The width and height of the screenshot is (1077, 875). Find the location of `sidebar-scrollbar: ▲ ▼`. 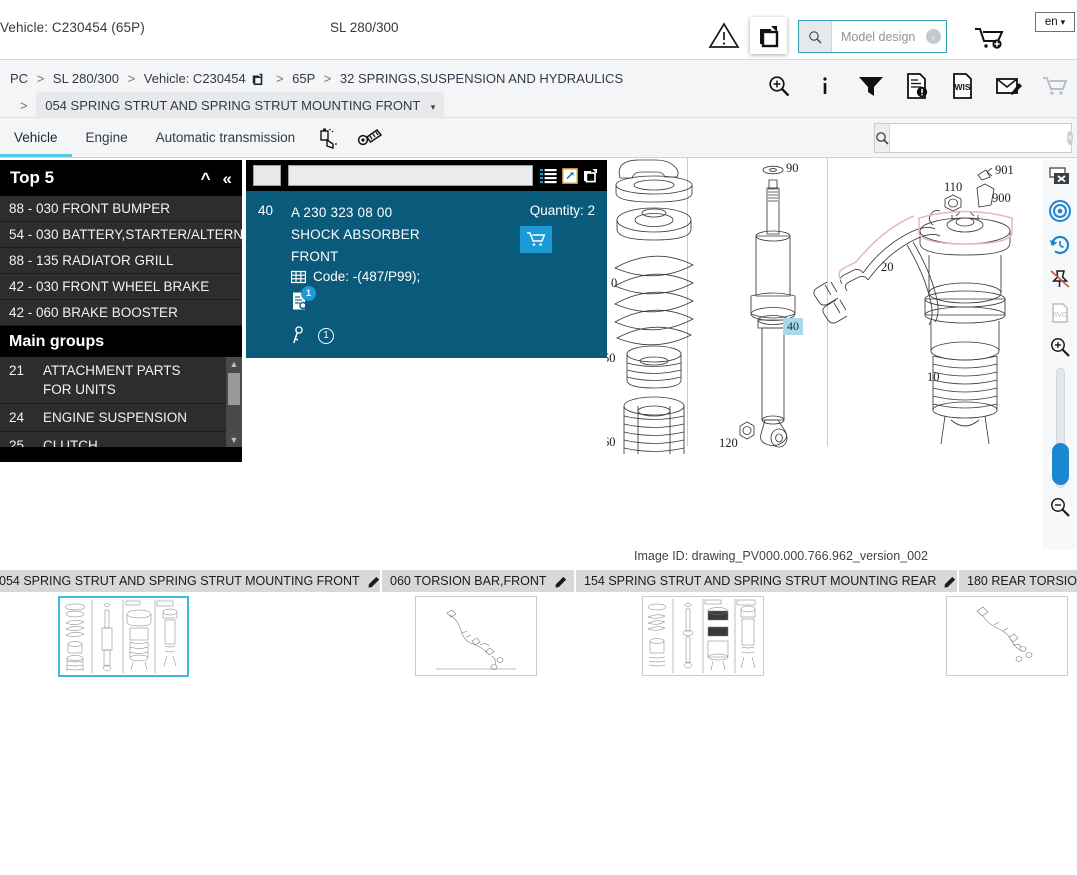

sidebar-scrollbar: ▲ ▼ is located at coordinates (234, 402).